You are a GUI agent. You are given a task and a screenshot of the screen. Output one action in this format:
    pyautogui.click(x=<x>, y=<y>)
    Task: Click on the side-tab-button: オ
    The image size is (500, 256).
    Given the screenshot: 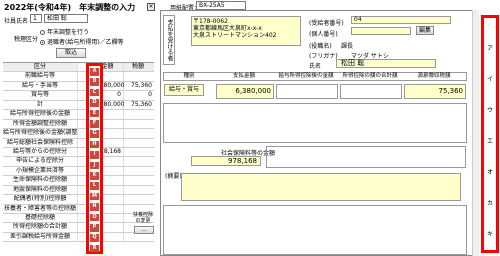 What is the action you would take?
    pyautogui.click(x=490, y=171)
    